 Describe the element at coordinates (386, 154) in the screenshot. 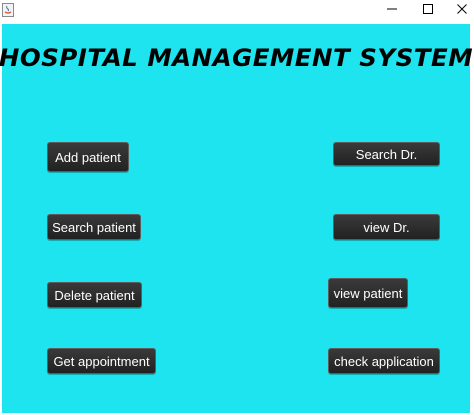

I see `search-dr-button: Search Dr.` at that location.